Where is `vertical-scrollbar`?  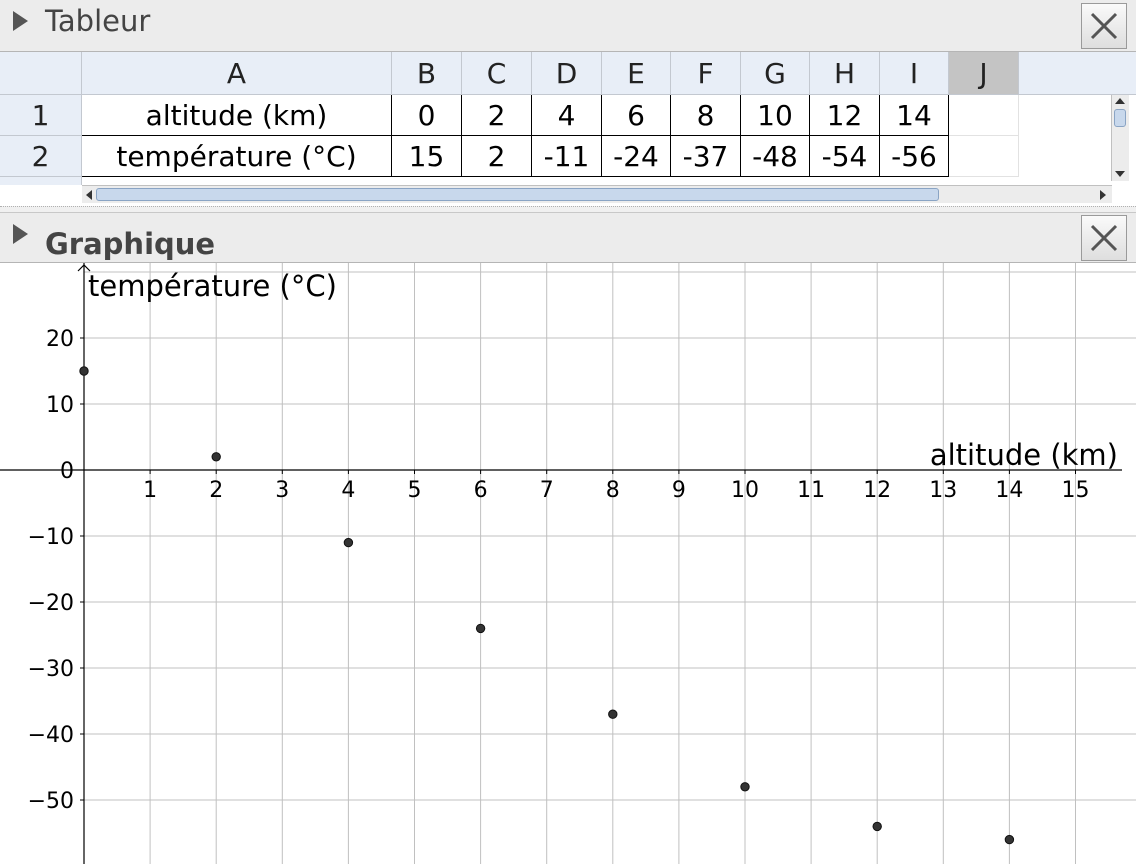 vertical-scrollbar is located at coordinates (1120, 138).